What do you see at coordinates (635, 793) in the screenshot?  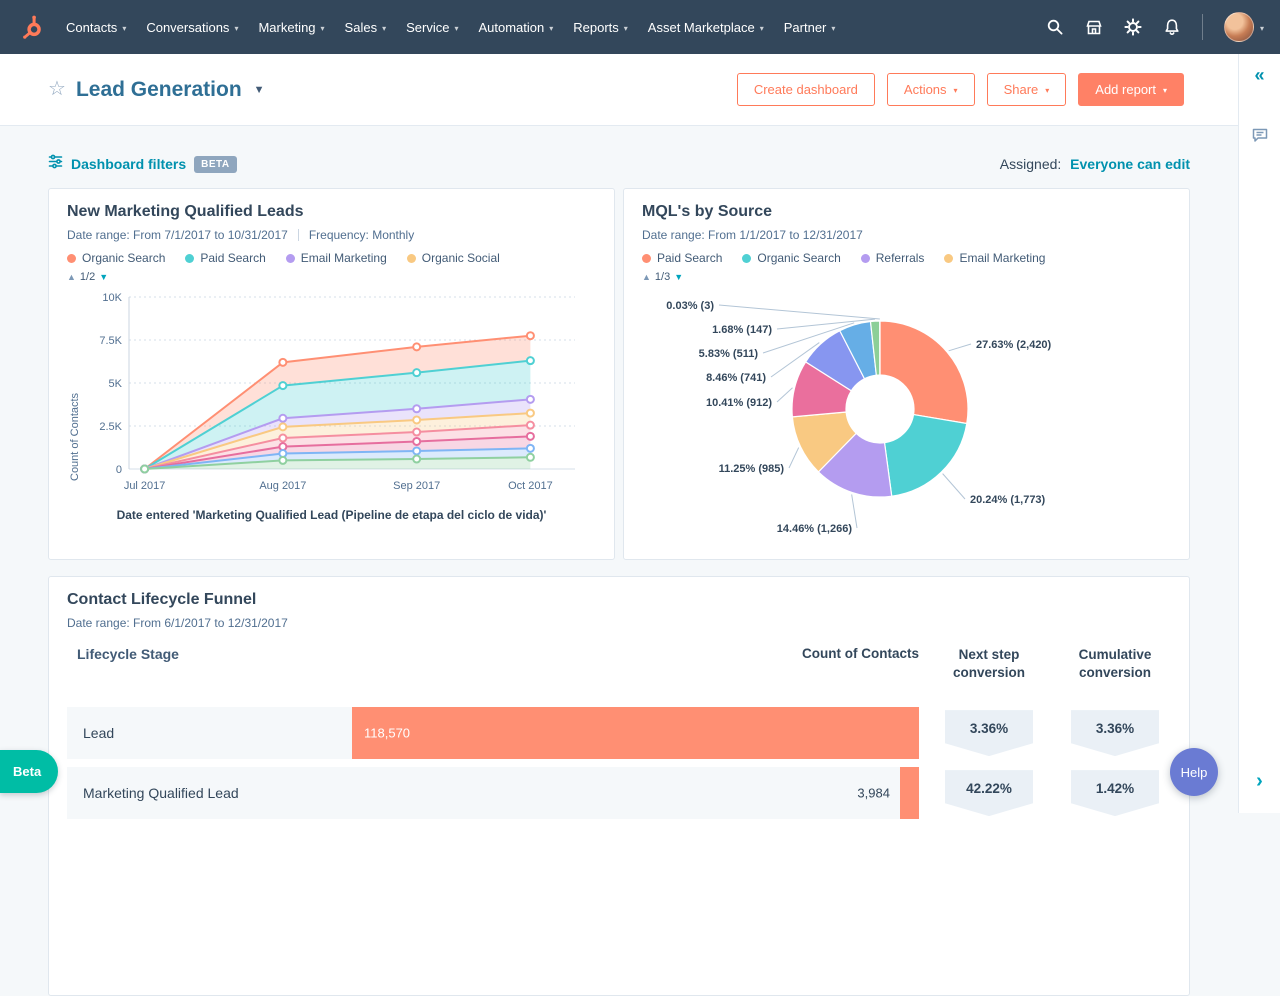 I see `funnel-bar-track: 3,984` at bounding box center [635, 793].